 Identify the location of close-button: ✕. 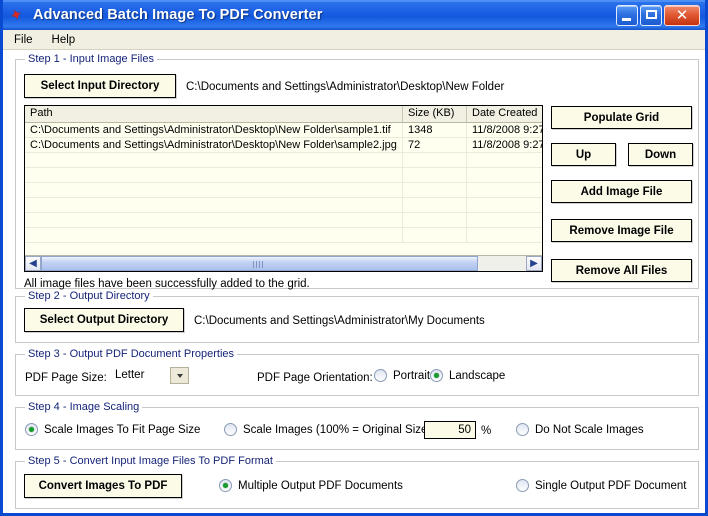
(682, 15).